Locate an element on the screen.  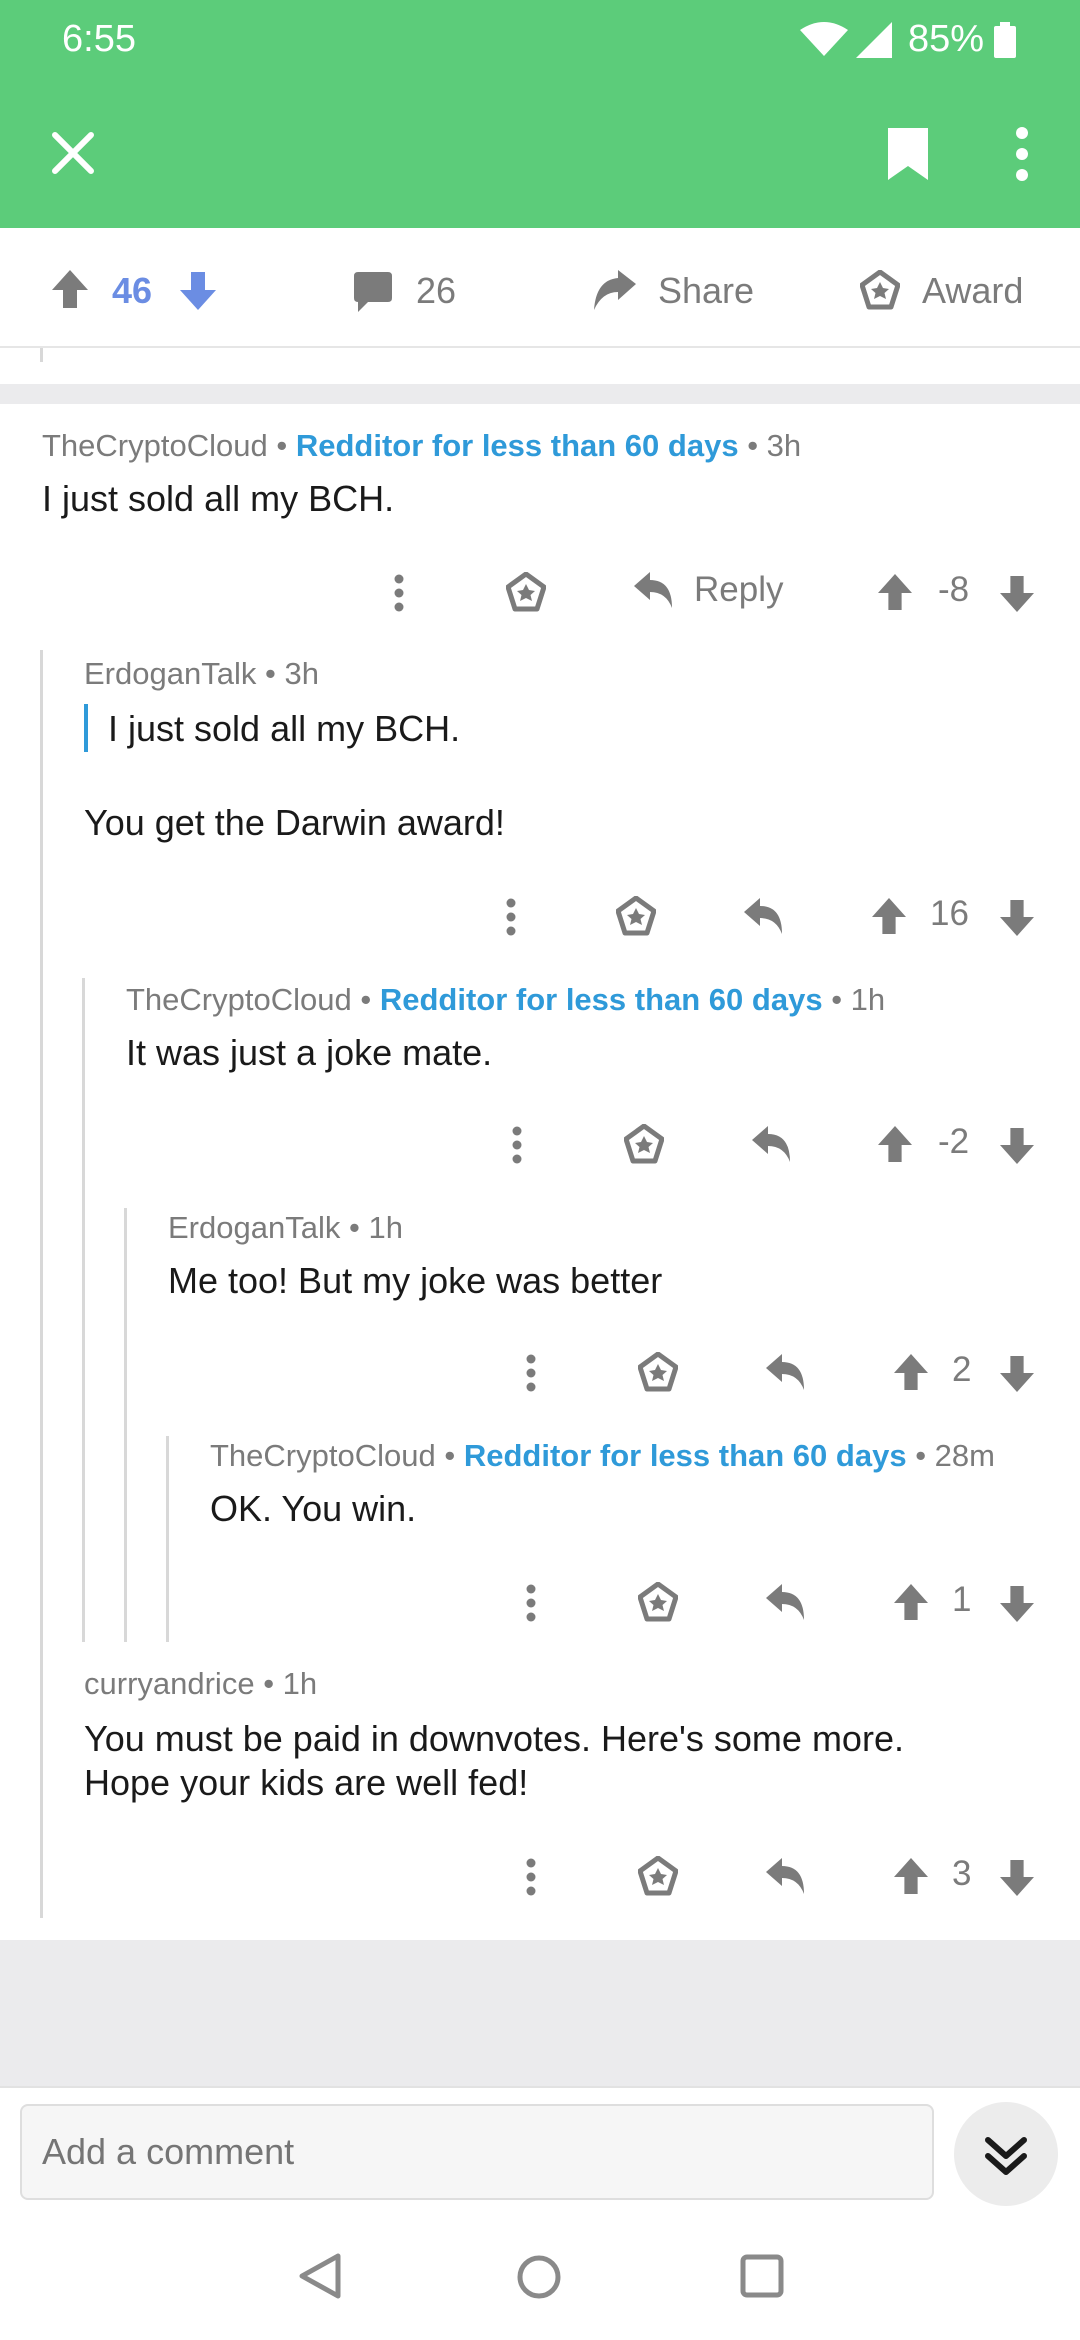
section-divider is located at coordinates (540, 394).